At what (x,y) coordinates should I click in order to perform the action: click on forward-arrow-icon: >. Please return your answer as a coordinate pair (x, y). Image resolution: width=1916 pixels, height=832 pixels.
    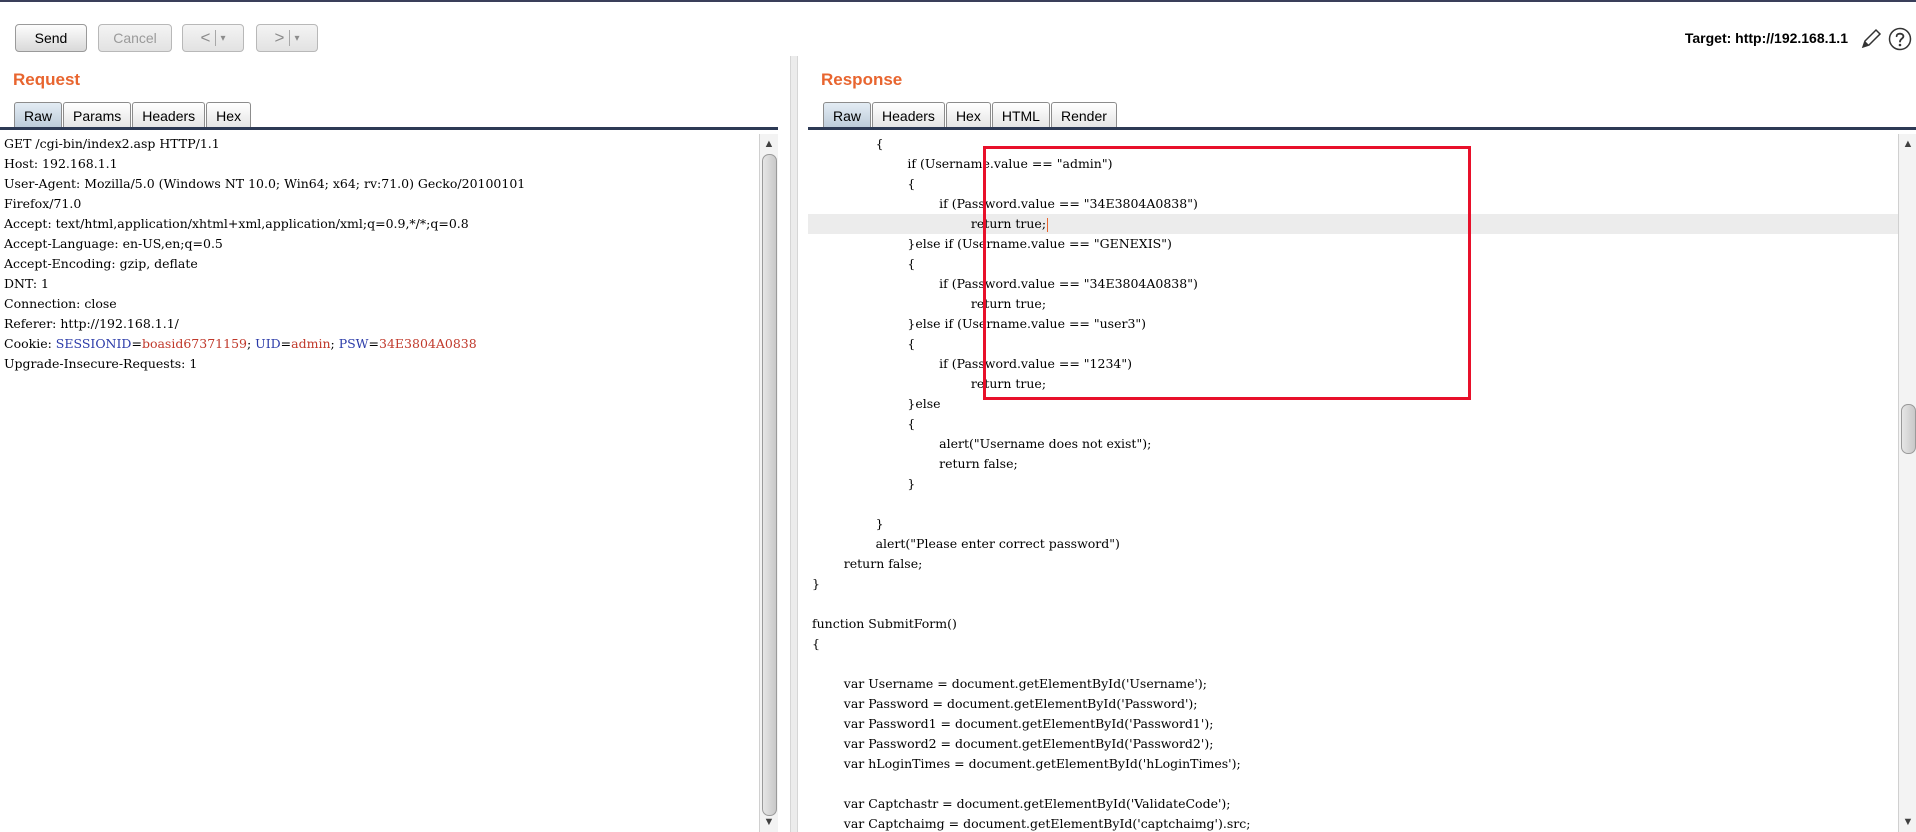
    Looking at the image, I should click on (279, 37).